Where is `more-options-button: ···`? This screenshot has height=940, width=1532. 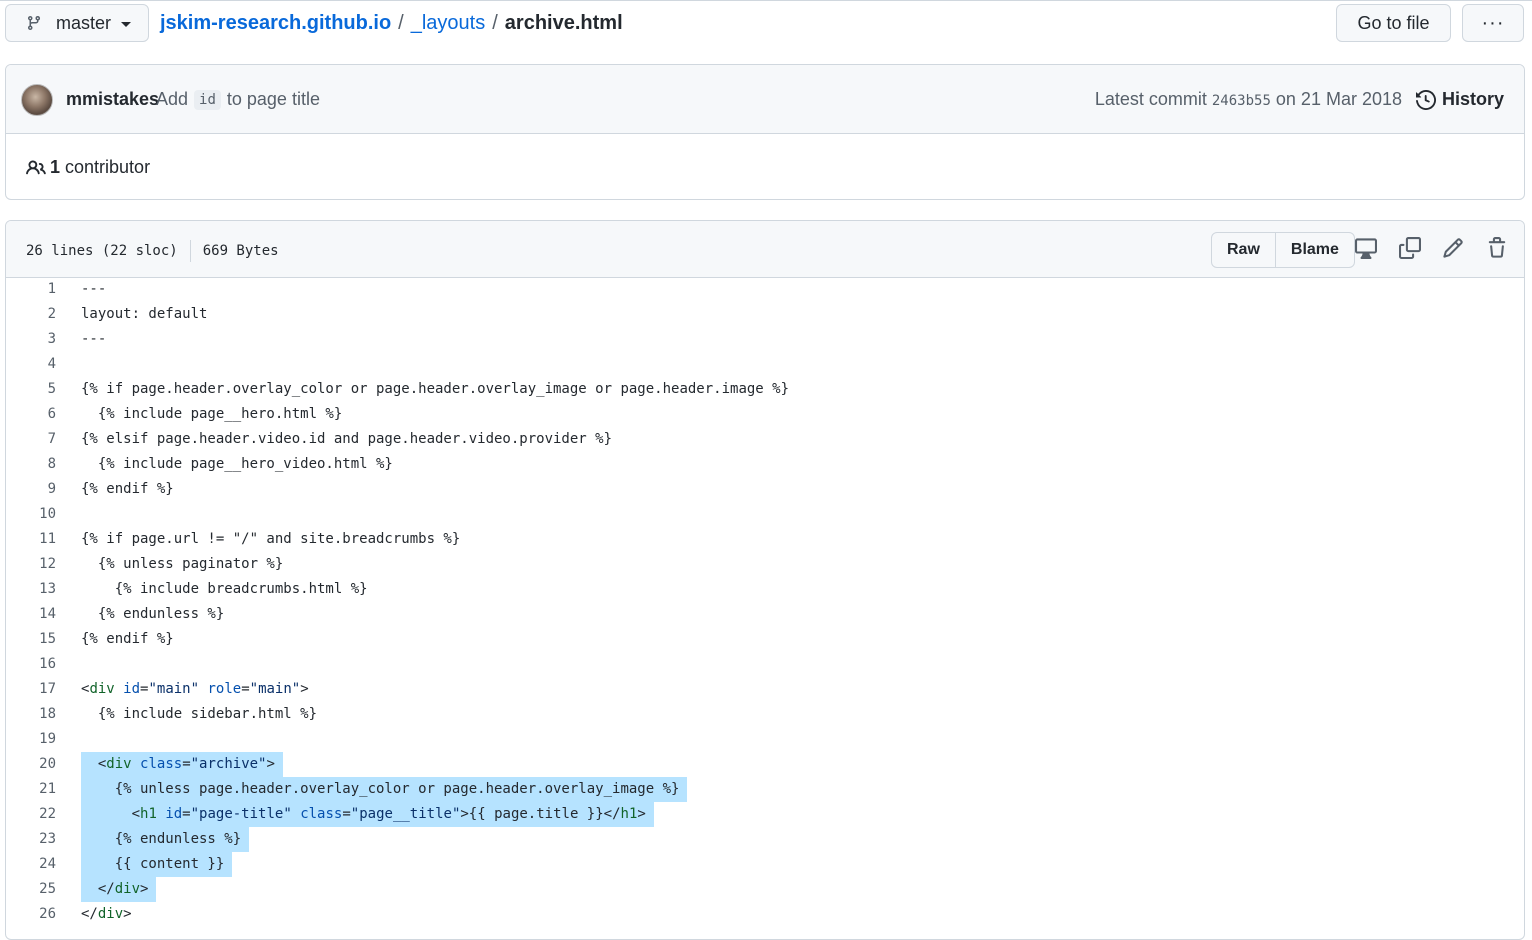
more-options-button: ··· is located at coordinates (1493, 23).